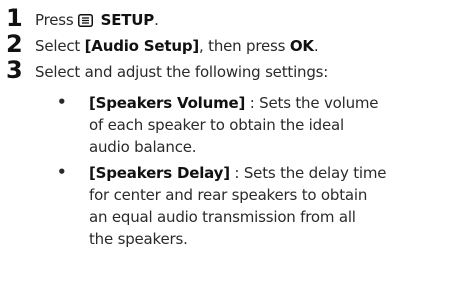 Image resolution: width=461 pixels, height=283 pixels. Describe the element at coordinates (222, 217) in the screenshot. I see `bullet-line: an equal audio transmission from all` at that location.